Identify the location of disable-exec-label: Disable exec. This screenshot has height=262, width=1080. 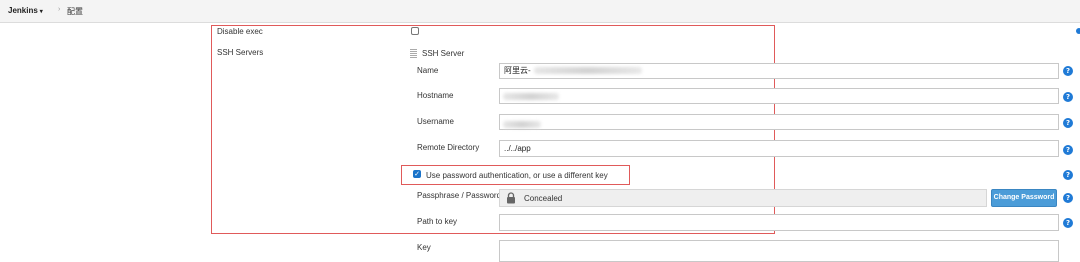
(240, 31).